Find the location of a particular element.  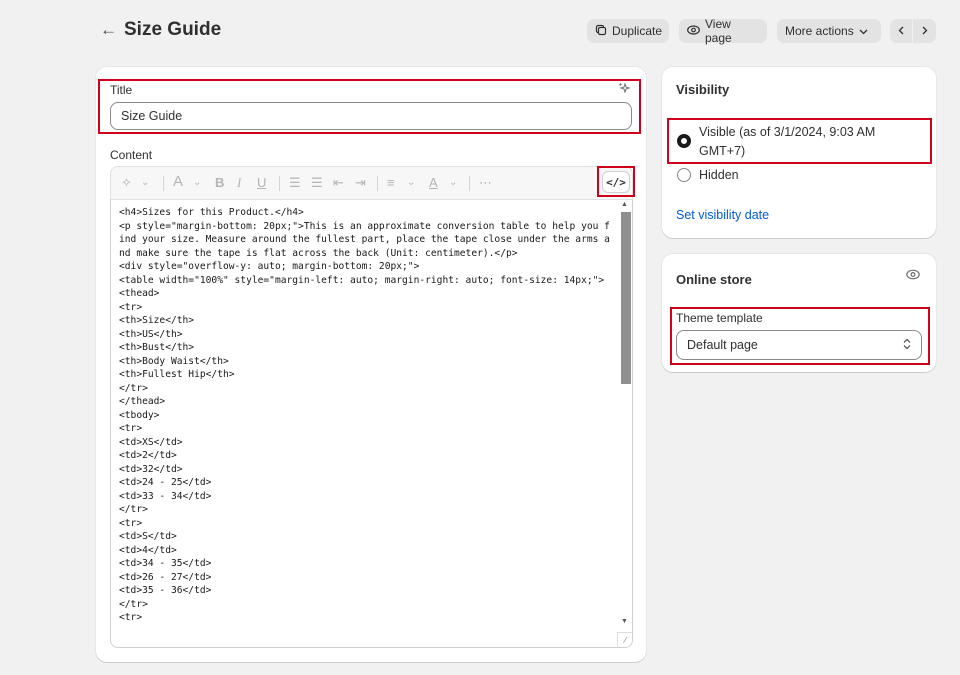

sparkle-icon is located at coordinates (624, 90).